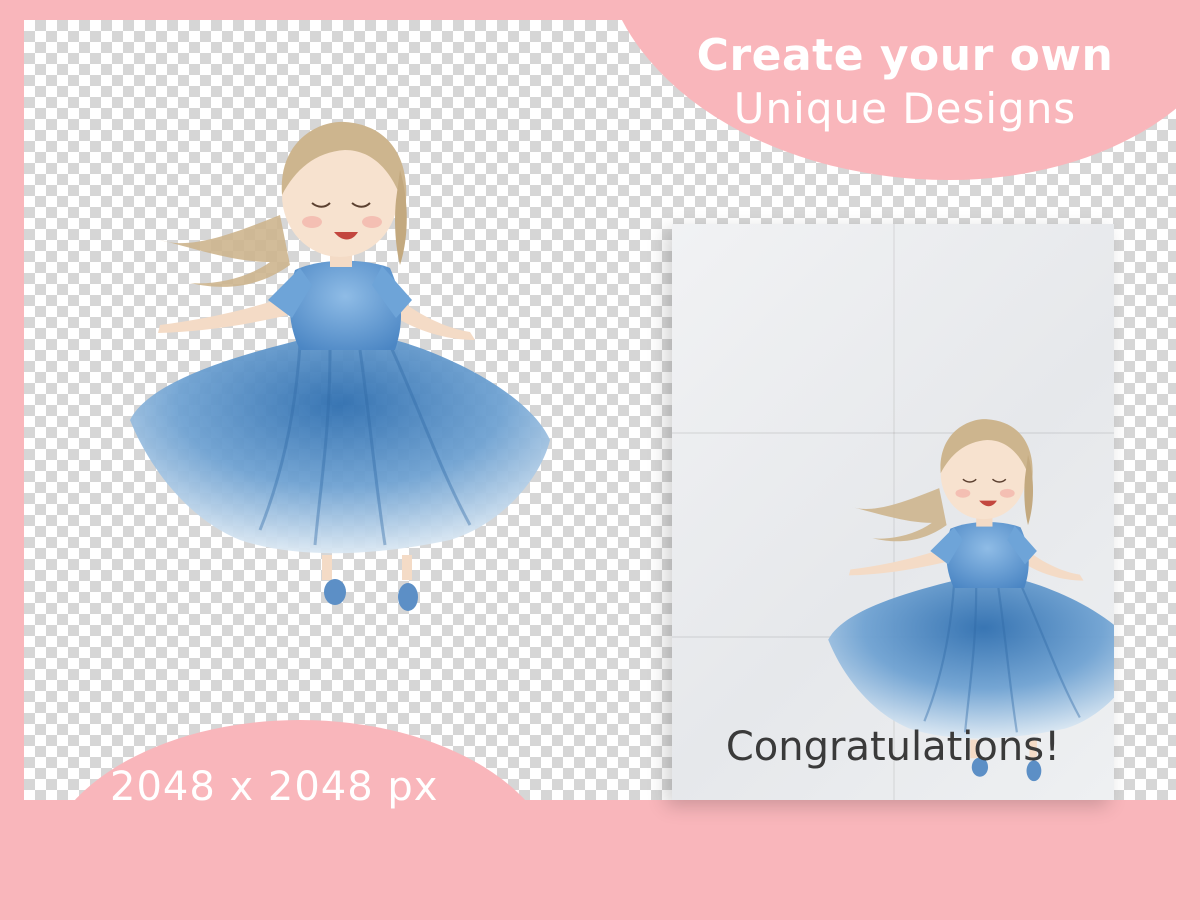  Describe the element at coordinates (905, 108) in the screenshot. I see `headline-line-2: Unique Designs` at that location.